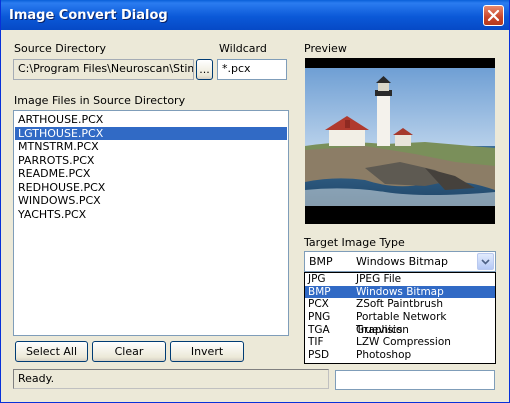 This screenshot has height=403, width=510. Describe the element at coordinates (403, 342) in the screenshot. I see `option-name: LZW Compression` at that location.